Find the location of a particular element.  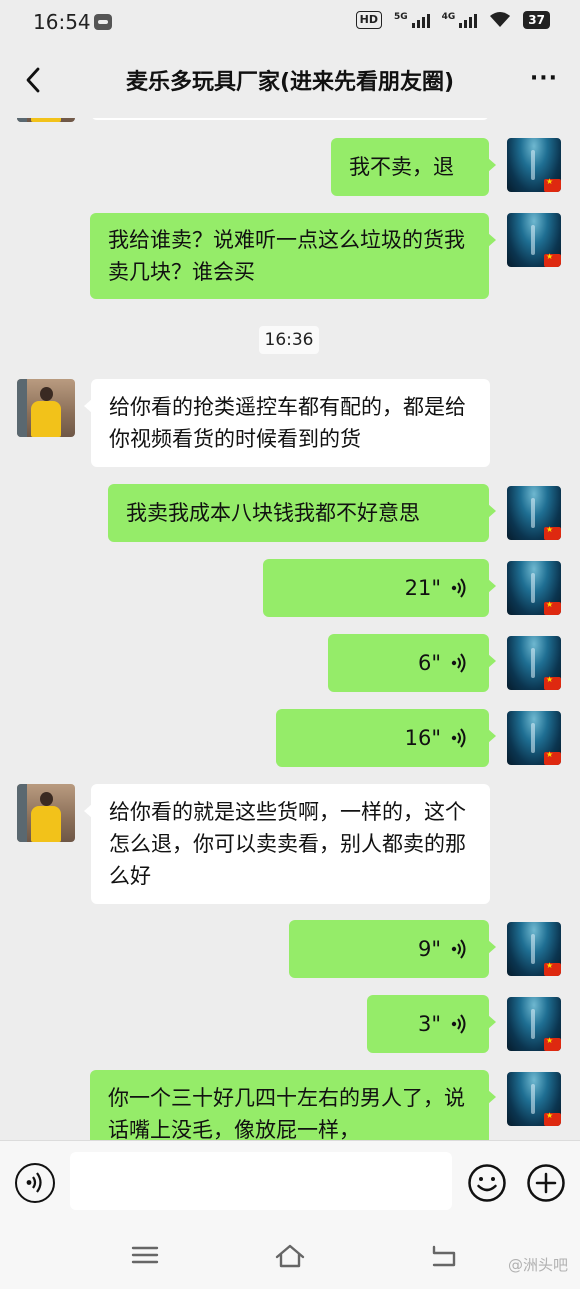

chat-title: 麦乐多玩具厂家(进来先看朋友圈) is located at coordinates (290, 82).